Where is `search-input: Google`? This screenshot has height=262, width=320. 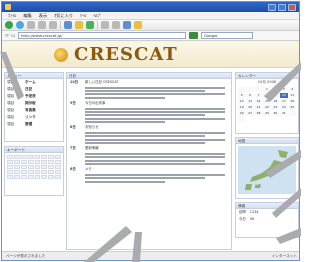
search-input: Google is located at coordinates (227, 35).